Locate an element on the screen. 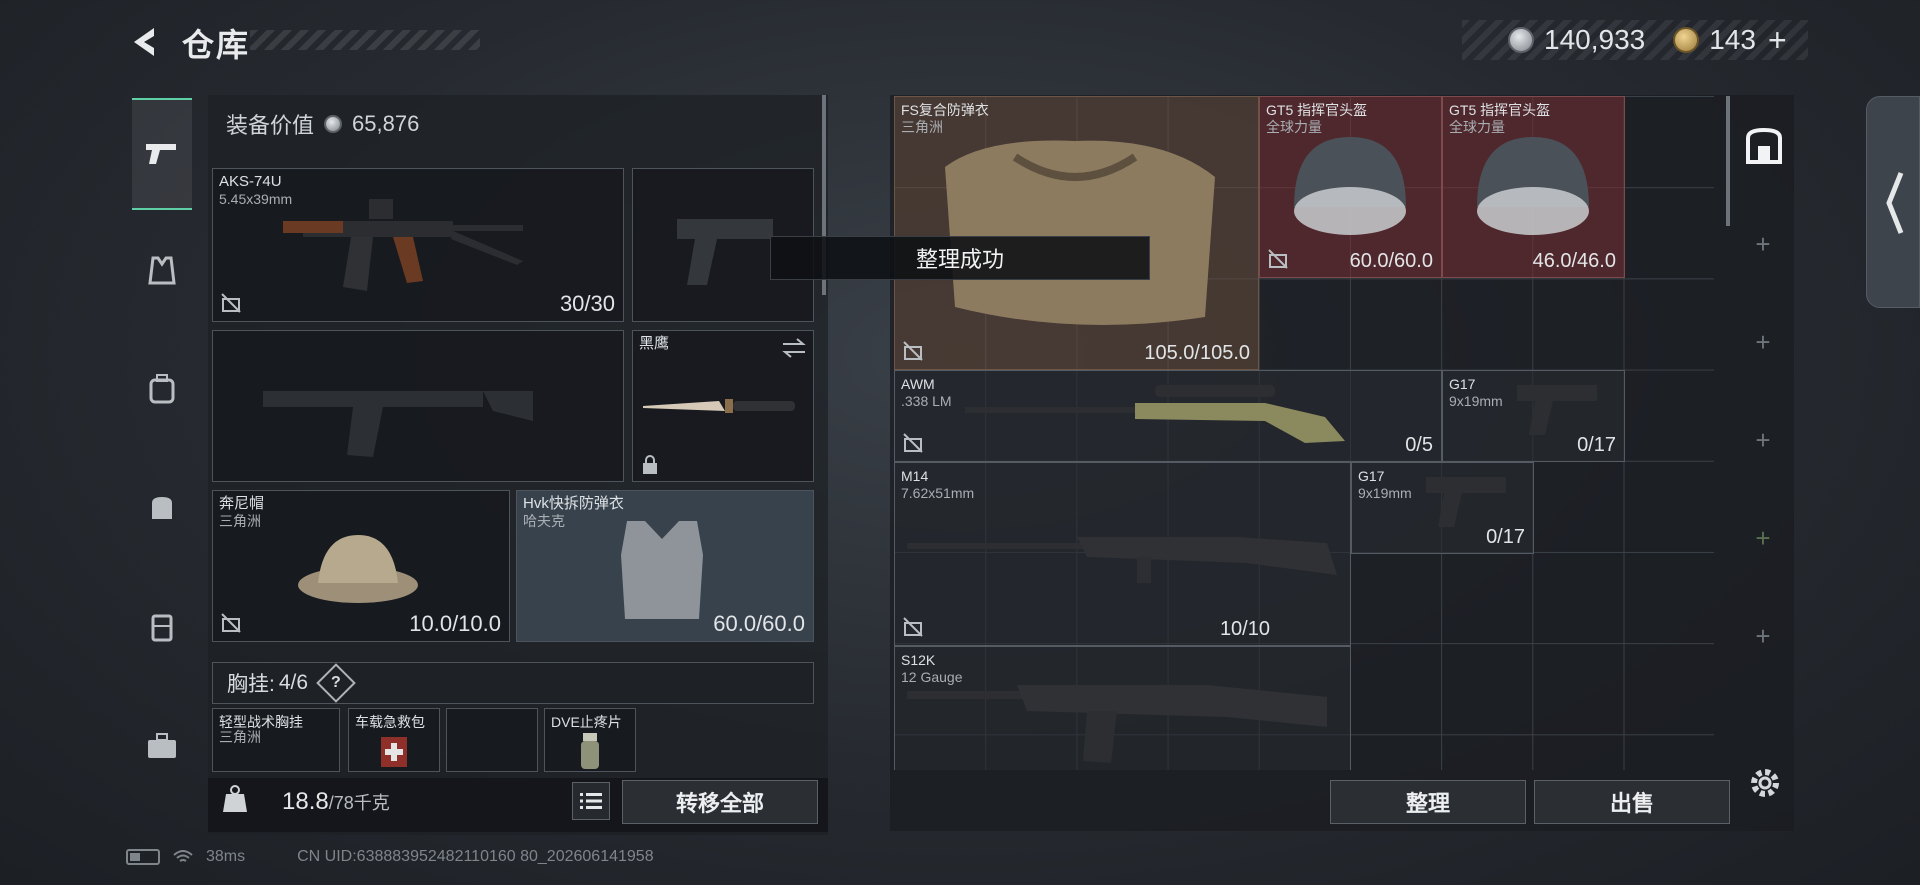  rig-item: DVE止疼片 is located at coordinates (590, 740).